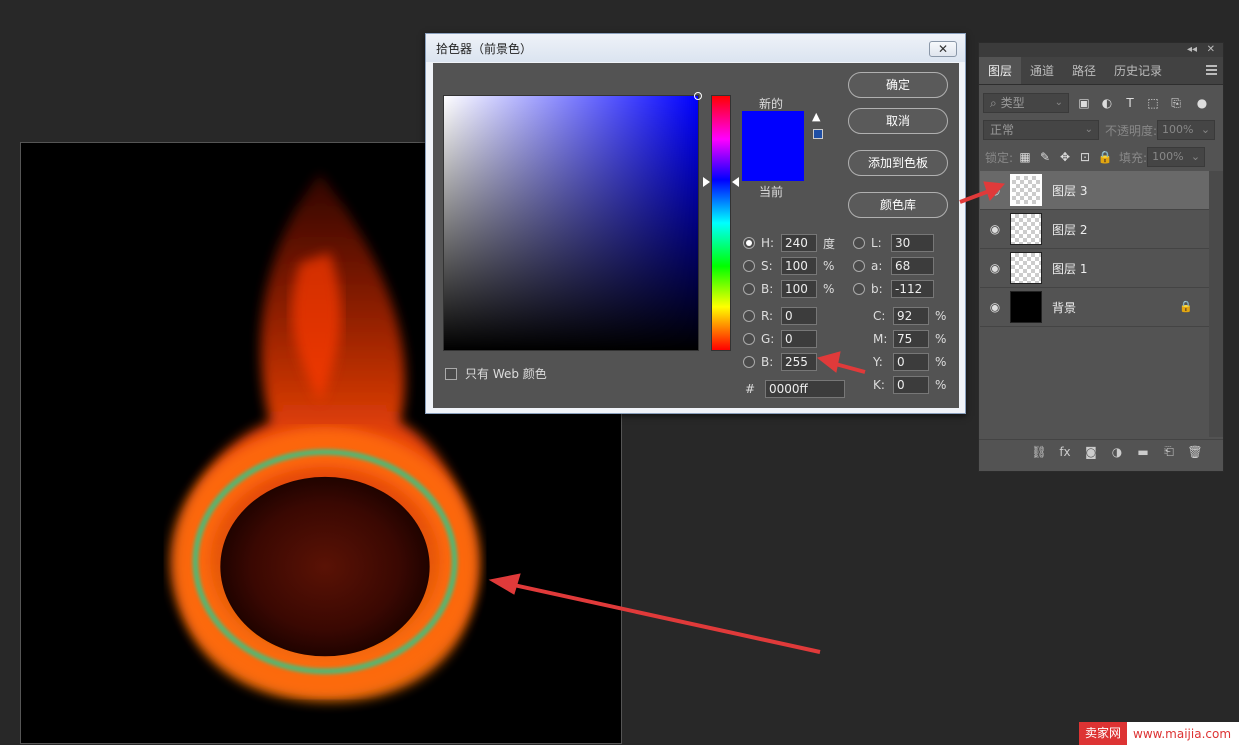  What do you see at coordinates (799, 266) in the screenshot?
I see `input-s: 100` at bounding box center [799, 266].